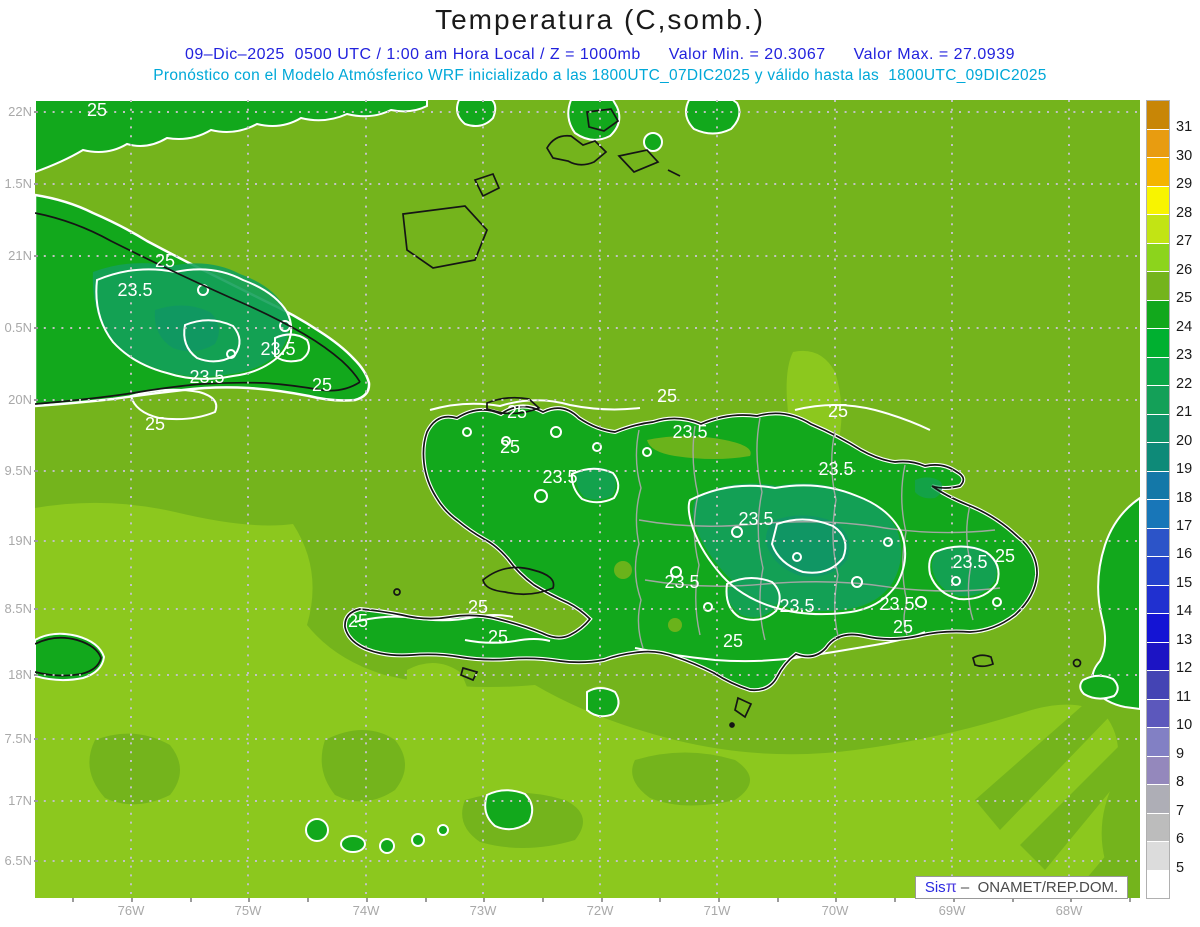 This screenshot has height=927, width=1200. What do you see at coordinates (20, 540) in the screenshot?
I see `lat-tick-label: 19N` at bounding box center [20, 540].